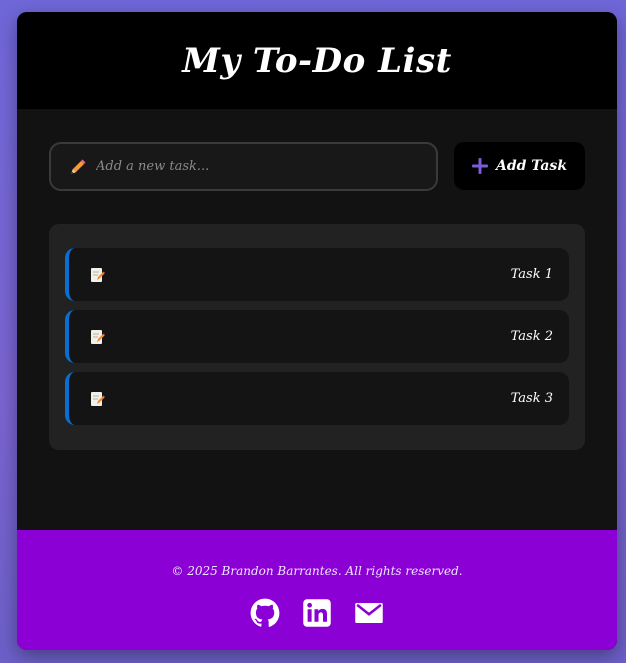 Image resolution: width=626 pixels, height=663 pixels. I want to click on email-link, so click(369, 613).